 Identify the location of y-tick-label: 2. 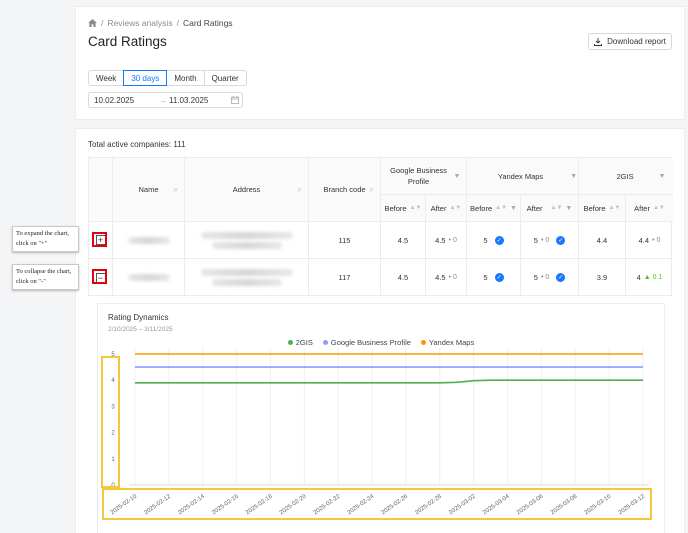
(113, 434).